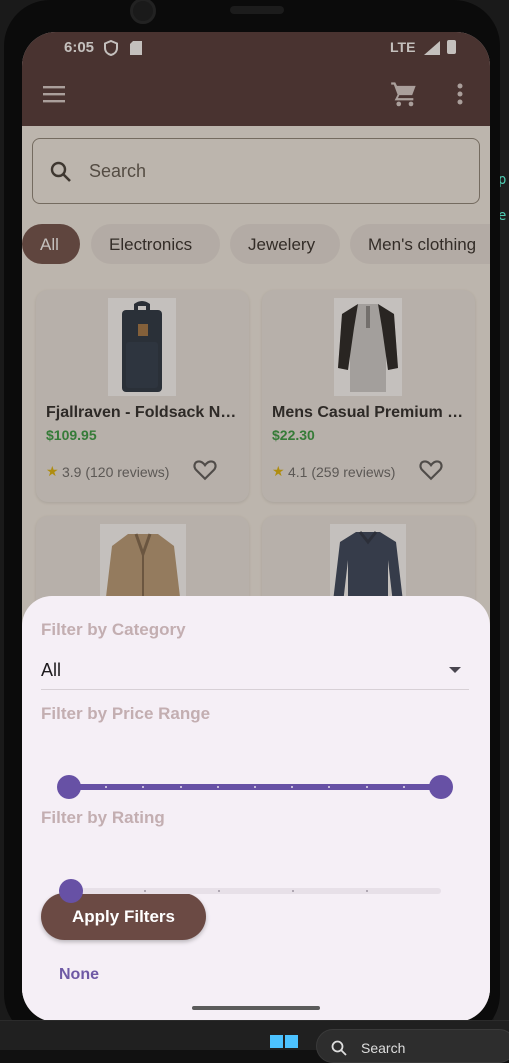  What do you see at coordinates (383, 1048) in the screenshot?
I see `taskbar-search-label: Search` at bounding box center [383, 1048].